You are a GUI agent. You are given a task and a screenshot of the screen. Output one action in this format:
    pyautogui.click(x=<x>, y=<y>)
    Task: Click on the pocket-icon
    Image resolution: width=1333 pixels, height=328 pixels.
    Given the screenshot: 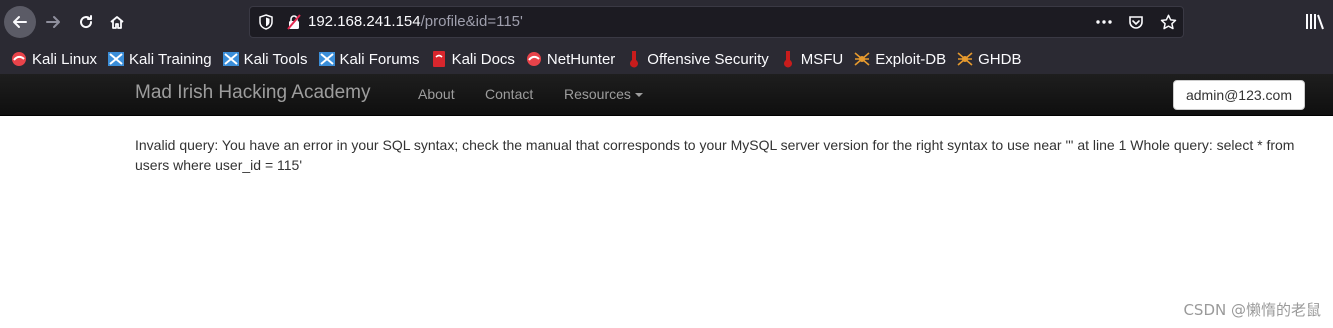 What is the action you would take?
    pyautogui.click(x=1136, y=22)
    